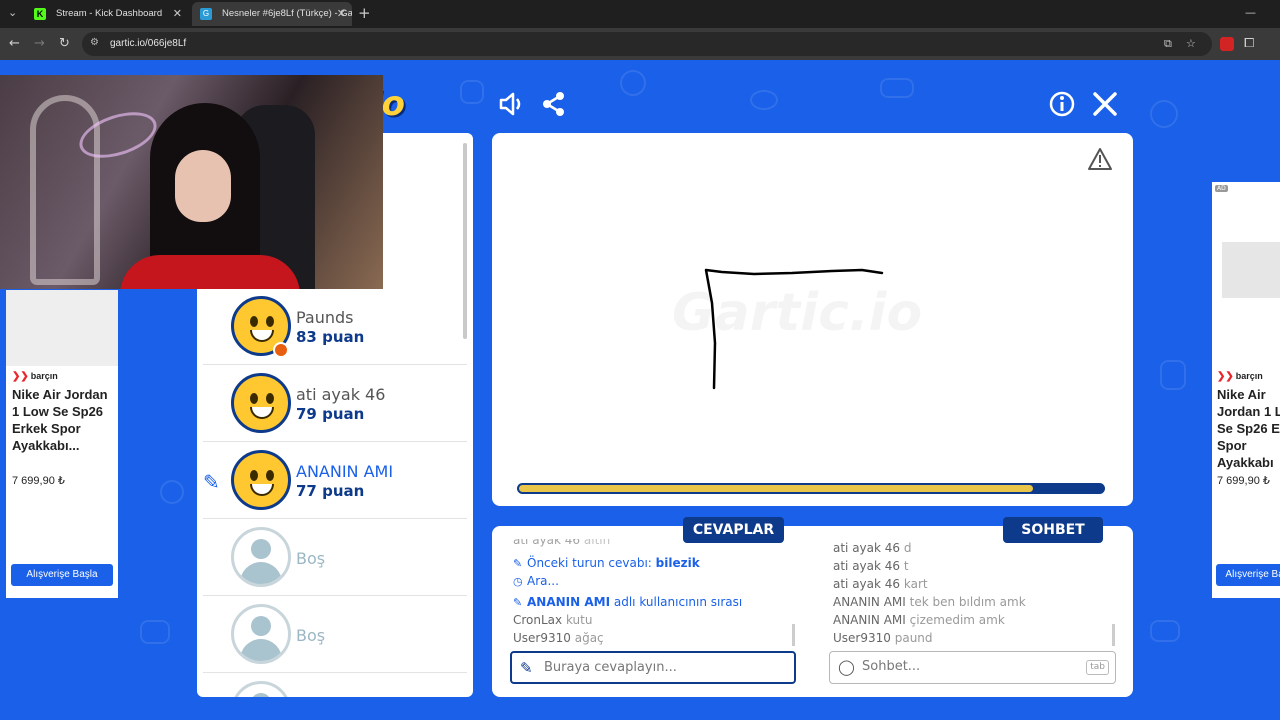  Describe the element at coordinates (1100, 159) in the screenshot. I see `report-warning-icon` at that location.